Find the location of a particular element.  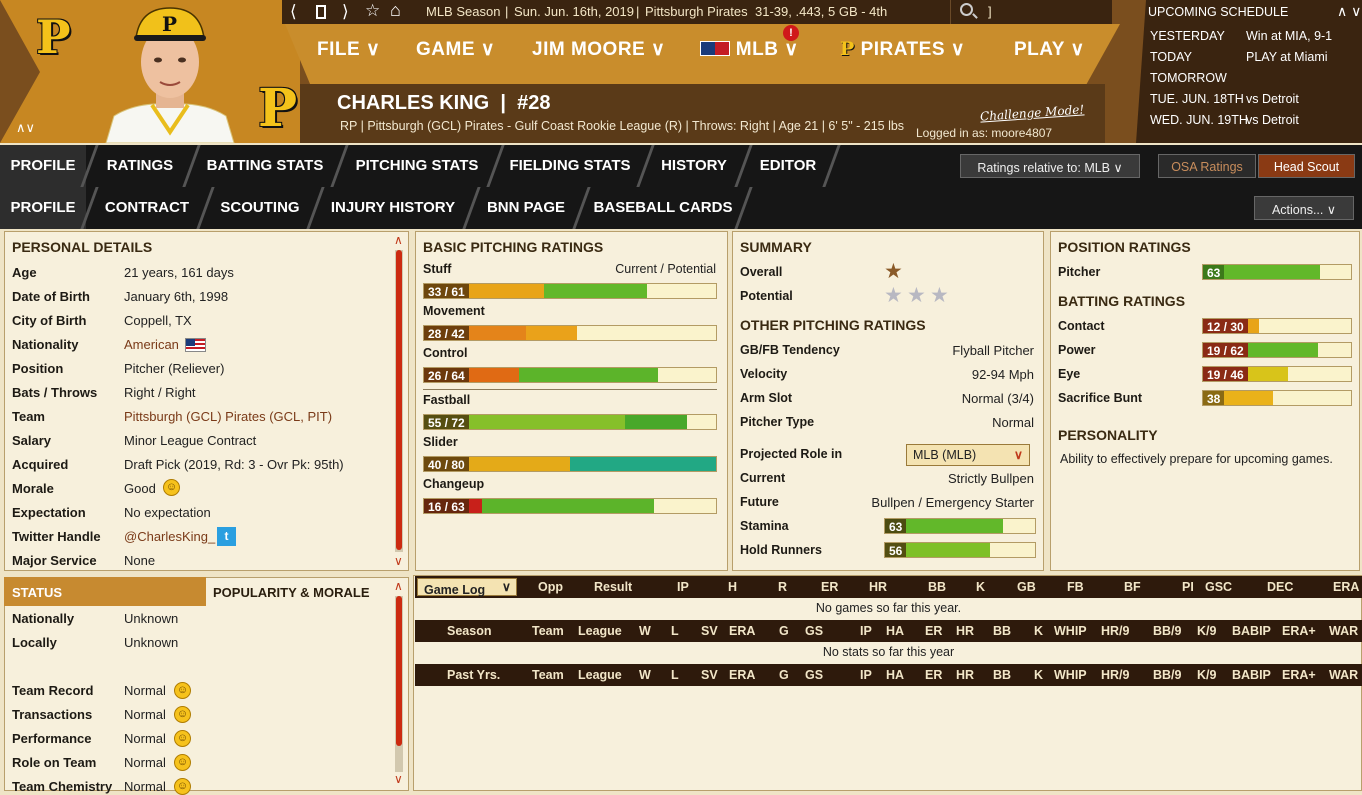

column-header: GSC is located at coordinates (1218, 587).